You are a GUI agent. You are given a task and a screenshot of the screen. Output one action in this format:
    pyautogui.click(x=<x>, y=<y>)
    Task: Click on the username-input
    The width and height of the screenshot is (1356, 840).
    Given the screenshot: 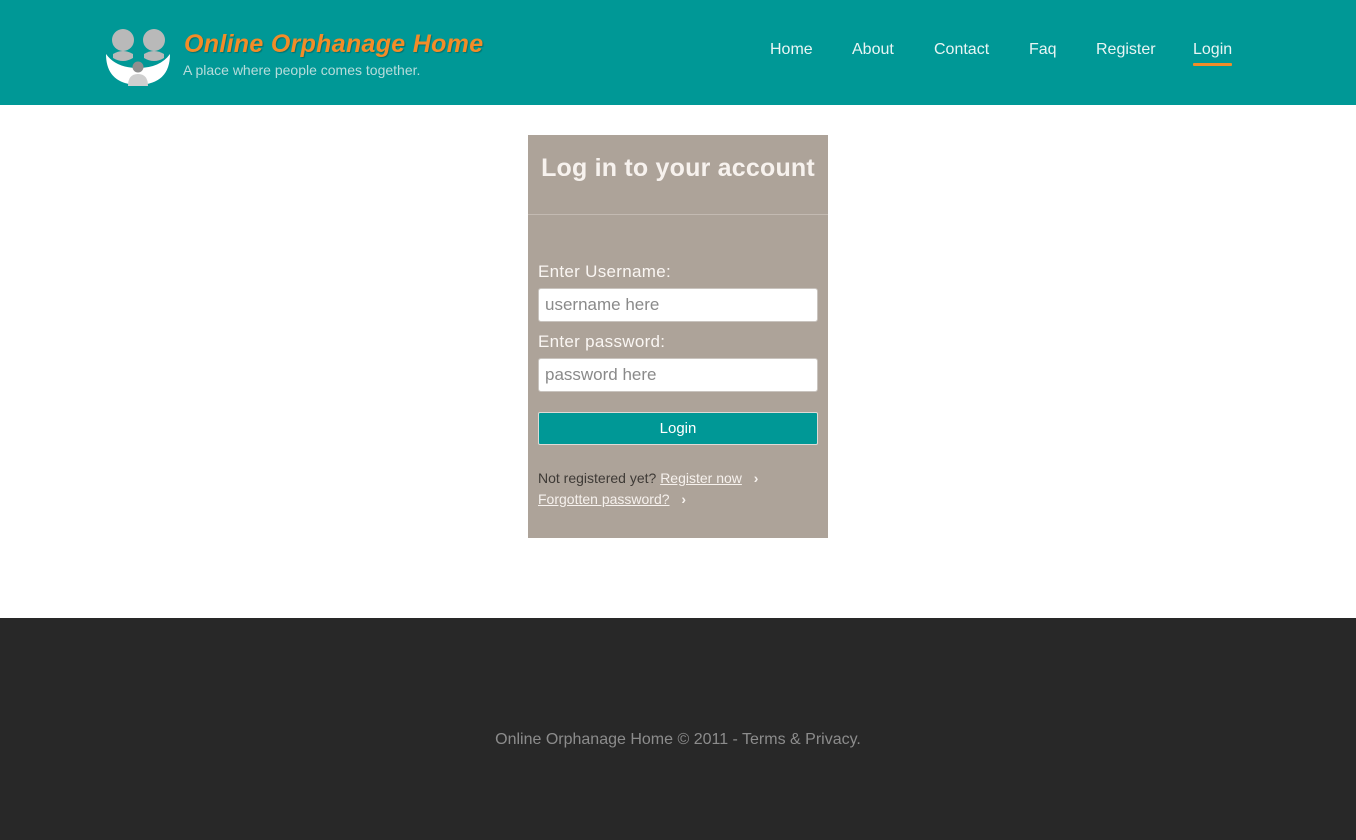 What is the action you would take?
    pyautogui.click(x=678, y=305)
    